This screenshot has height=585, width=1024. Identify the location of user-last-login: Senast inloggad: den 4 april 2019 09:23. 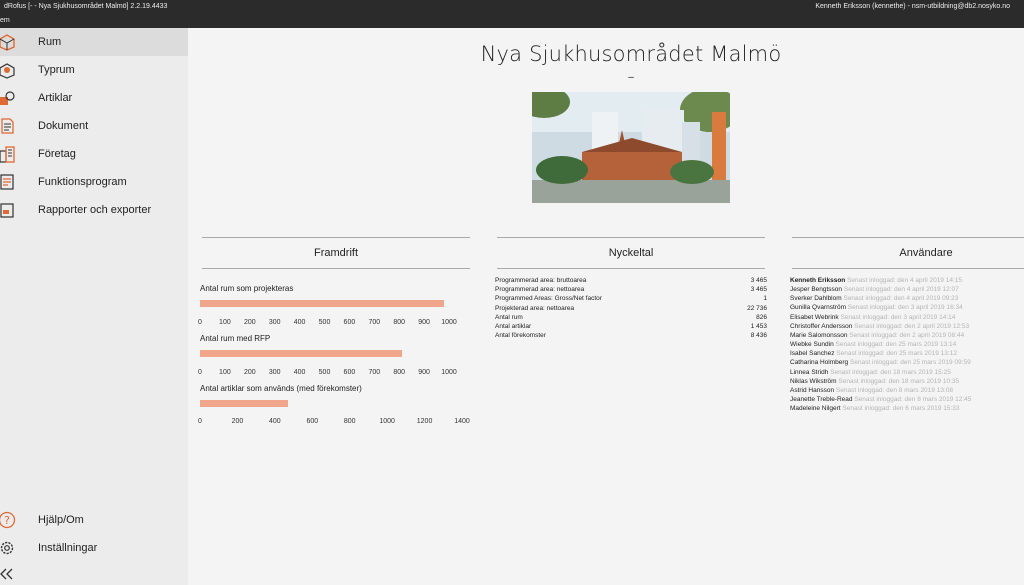
(900, 299).